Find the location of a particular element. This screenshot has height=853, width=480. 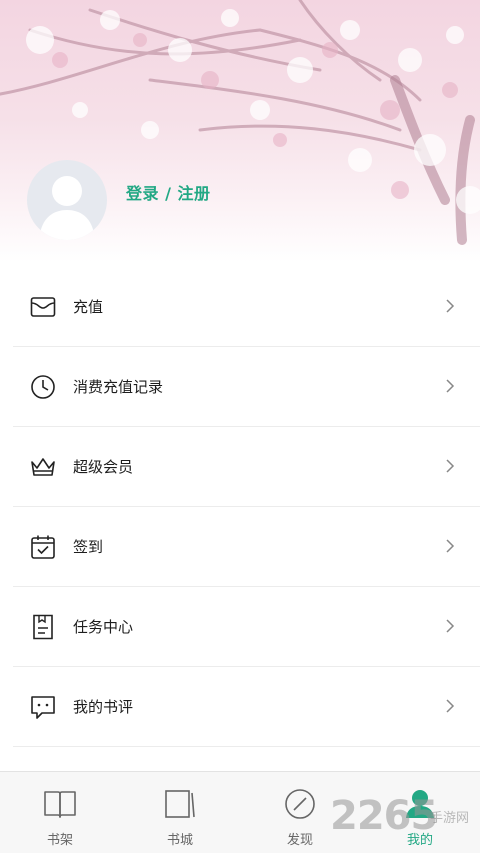

menu-item-consumption-records: 消费充值记录 is located at coordinates (240, 387).